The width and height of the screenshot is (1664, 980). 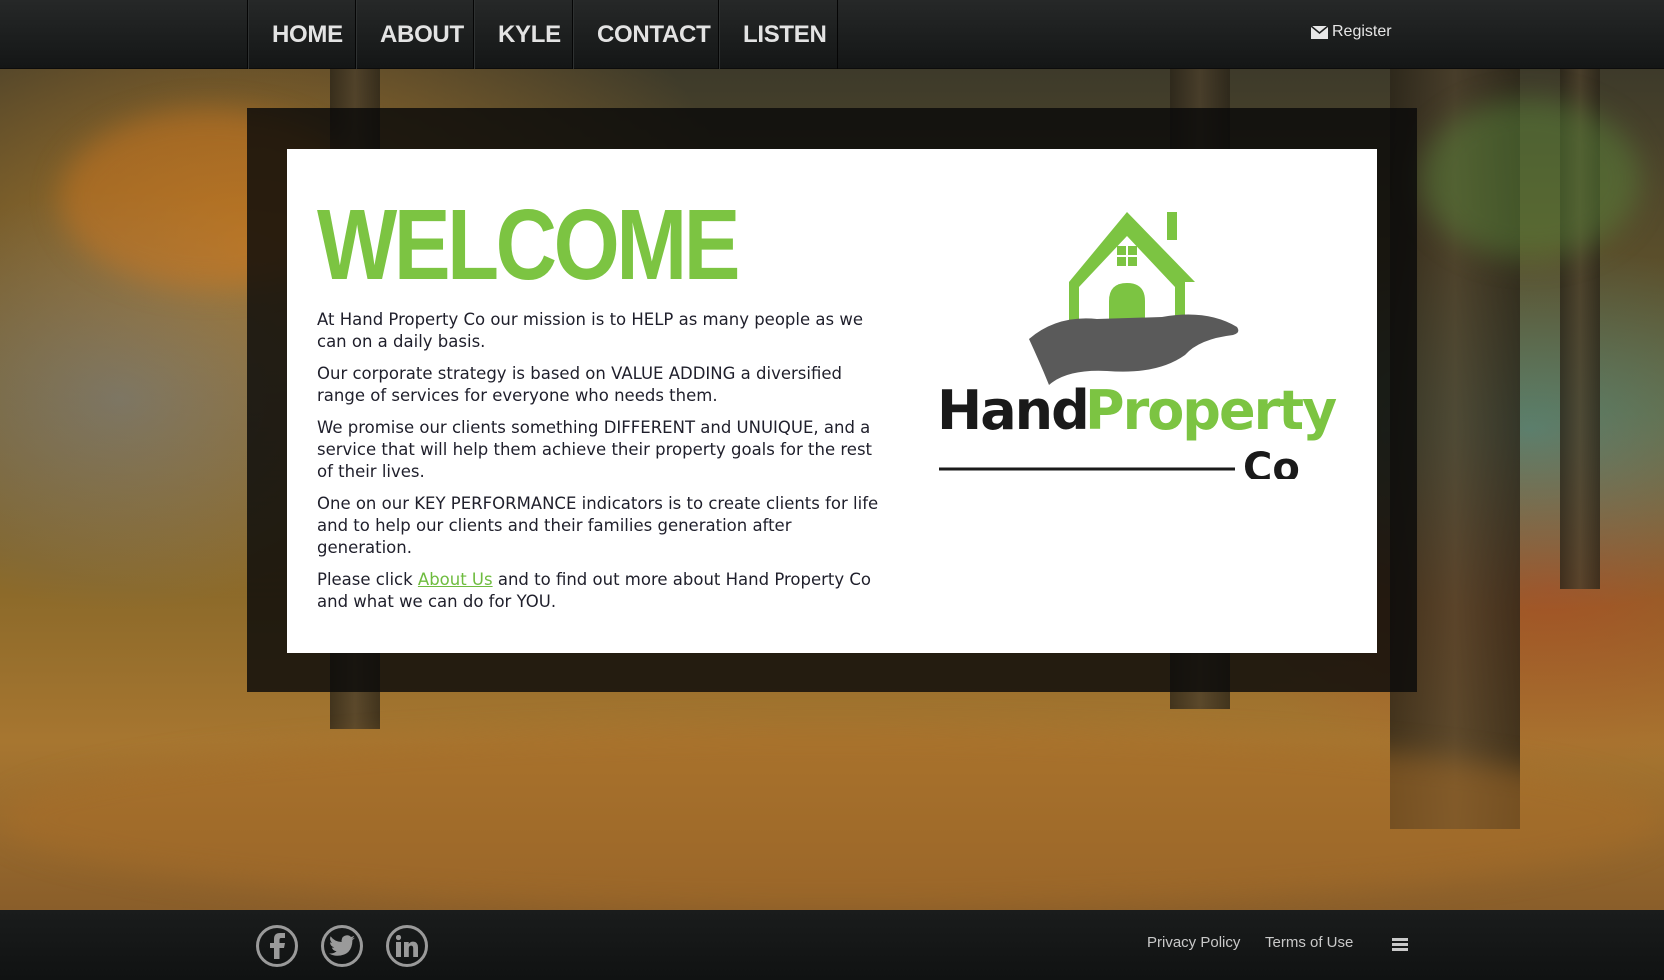 I want to click on register-link: Register, so click(x=1351, y=32).